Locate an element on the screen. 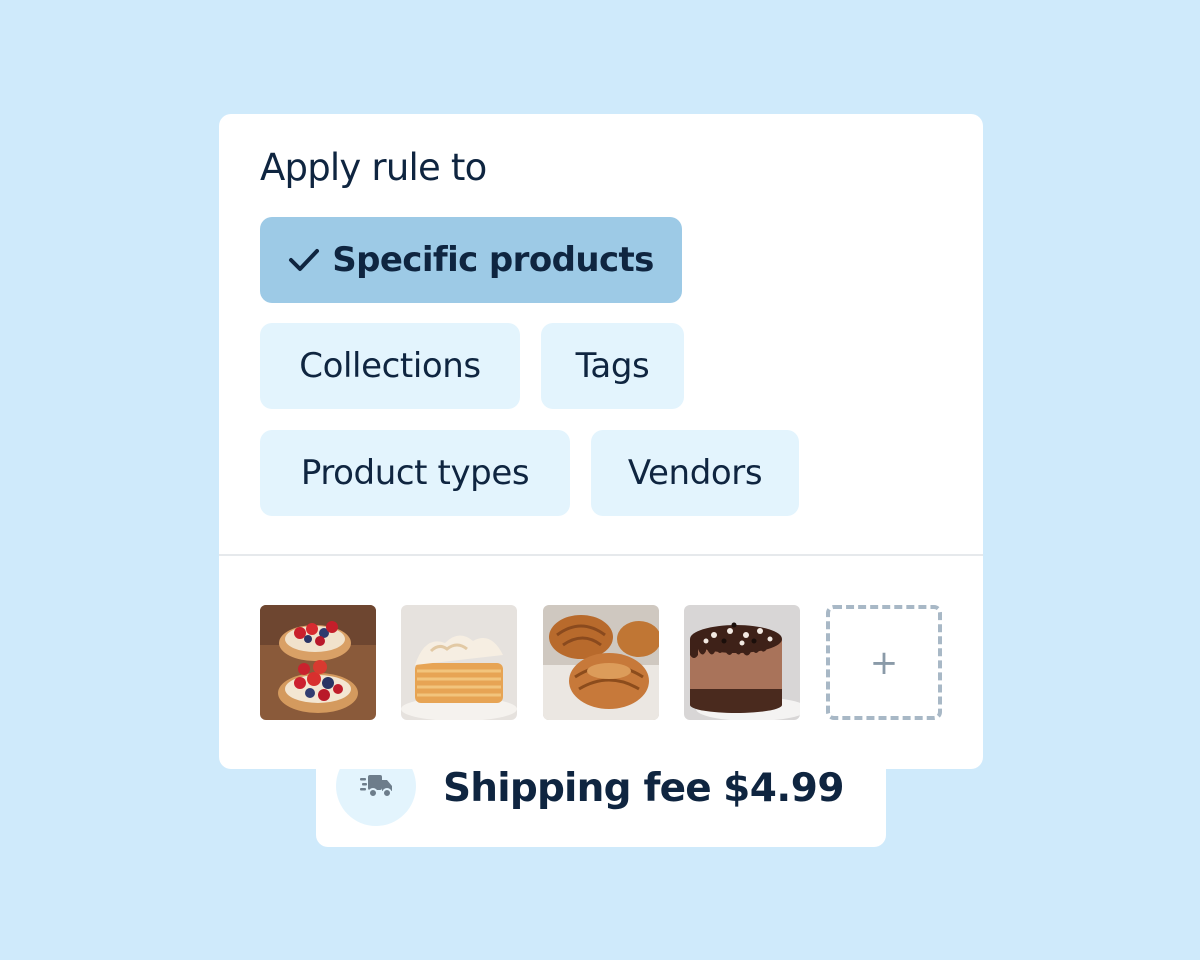 This screenshot has height=960, width=1200. product-thumb-croissants is located at coordinates (601, 662).